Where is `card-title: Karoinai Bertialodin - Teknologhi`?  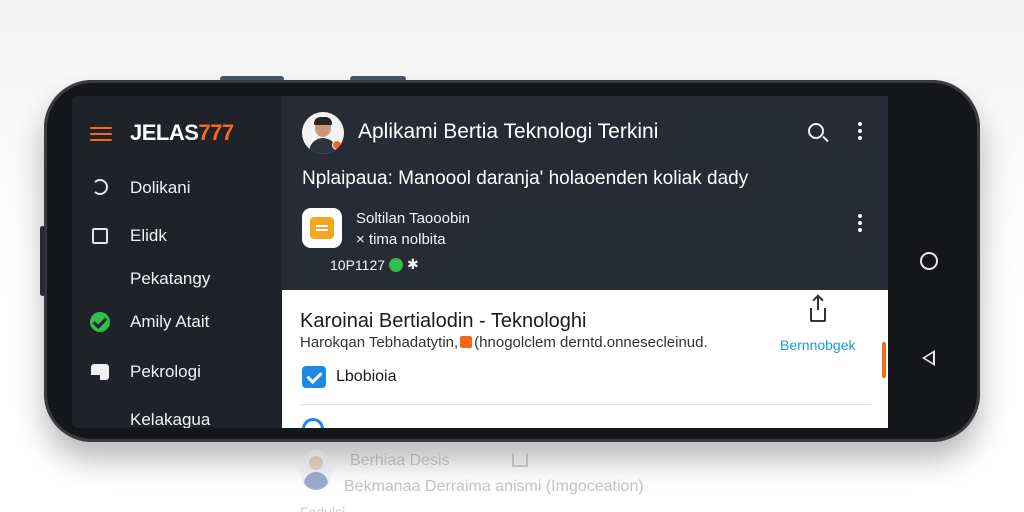
card-title: Karoinai Bertialodin - Teknologhi is located at coordinates (443, 321).